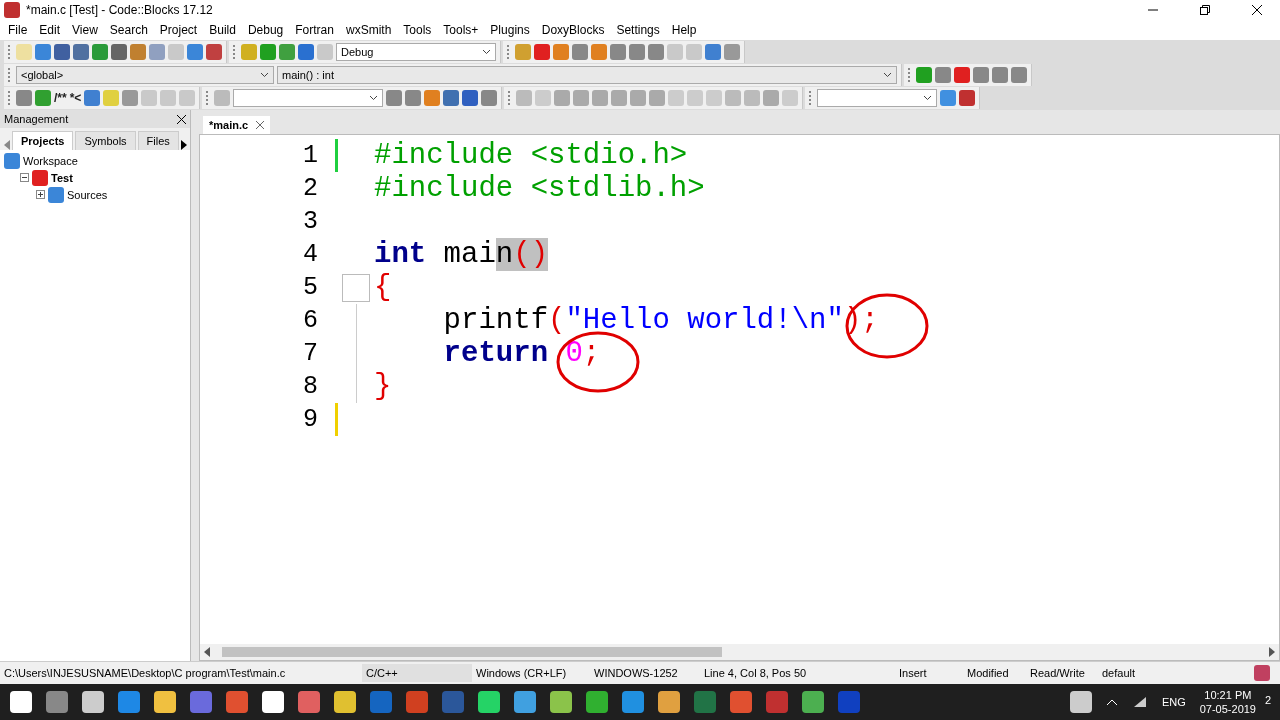  What do you see at coordinates (1272, 652) in the screenshot?
I see `scroll-right-icon` at bounding box center [1272, 652].